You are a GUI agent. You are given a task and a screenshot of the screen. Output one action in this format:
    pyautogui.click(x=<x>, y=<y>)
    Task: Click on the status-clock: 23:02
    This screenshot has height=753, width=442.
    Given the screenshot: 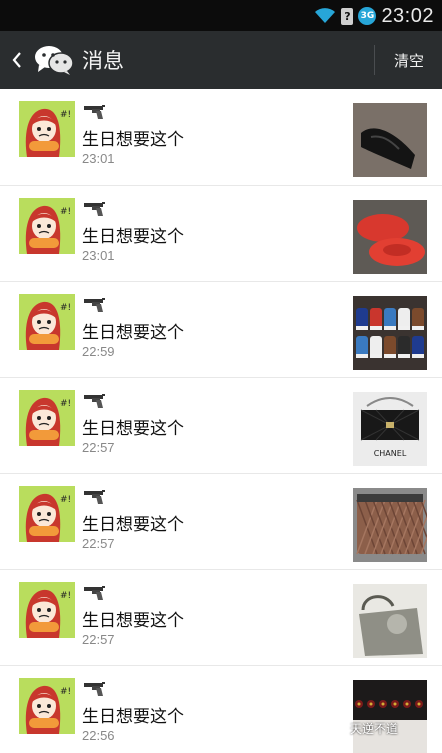 What is the action you would take?
    pyautogui.click(x=407, y=15)
    